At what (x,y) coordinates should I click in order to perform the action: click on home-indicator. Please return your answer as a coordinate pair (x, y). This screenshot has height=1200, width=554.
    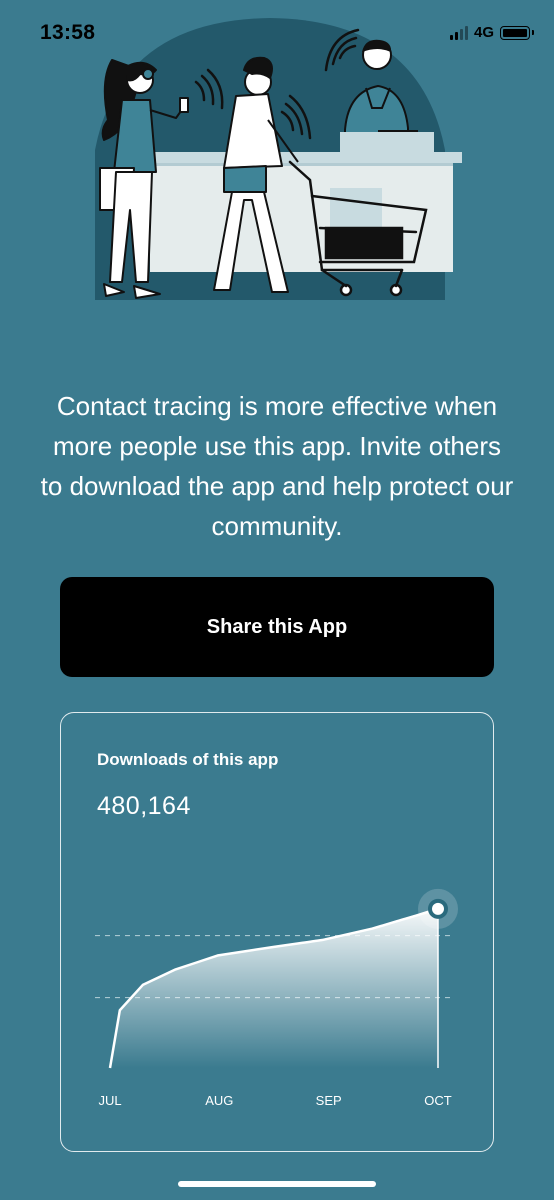
    Looking at the image, I should click on (277, 1184).